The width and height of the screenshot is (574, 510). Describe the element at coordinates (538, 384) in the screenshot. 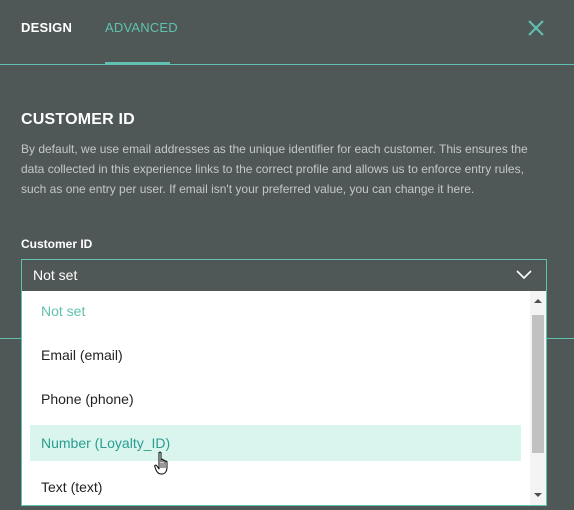

I see `scrollbar-thumb` at that location.